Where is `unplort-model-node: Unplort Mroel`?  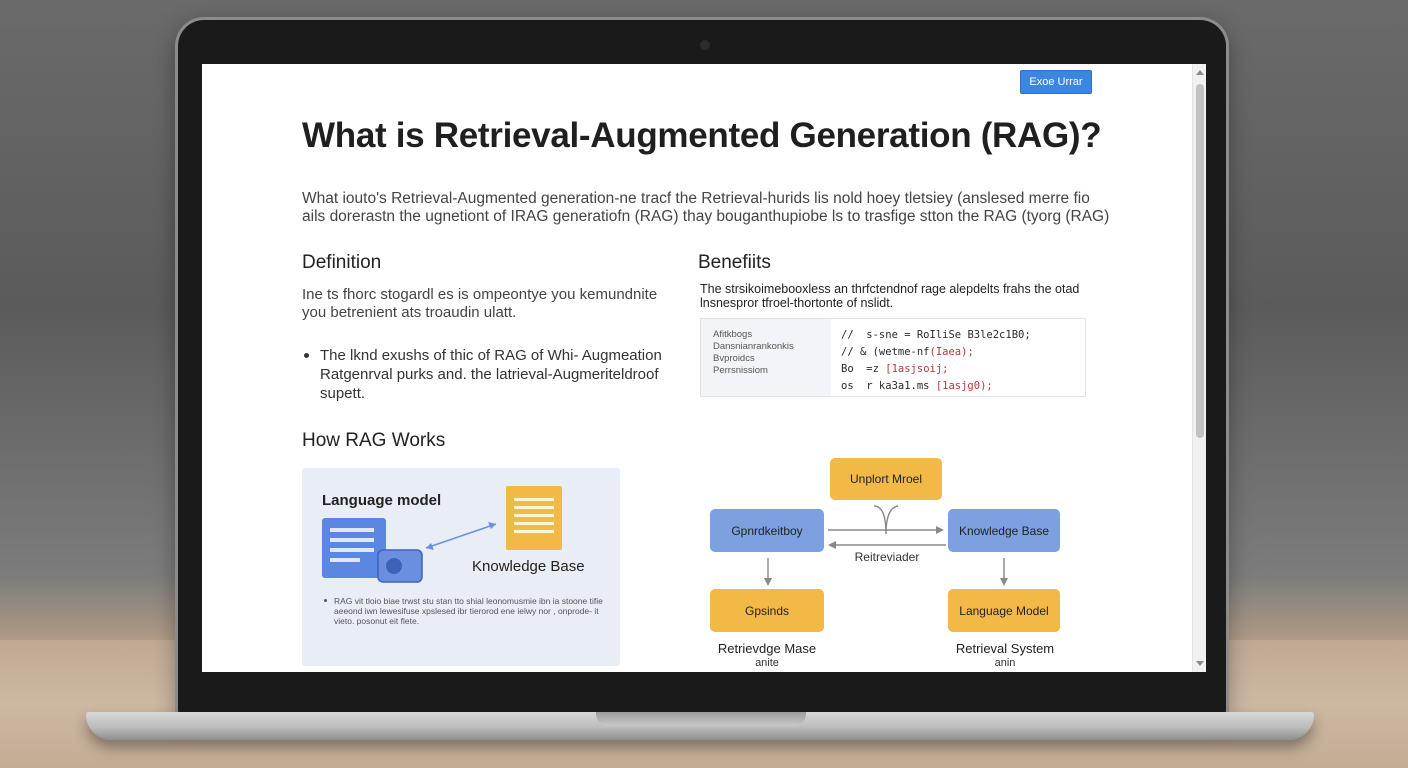
unplort-model-node: Unplort Mroel is located at coordinates (886, 479).